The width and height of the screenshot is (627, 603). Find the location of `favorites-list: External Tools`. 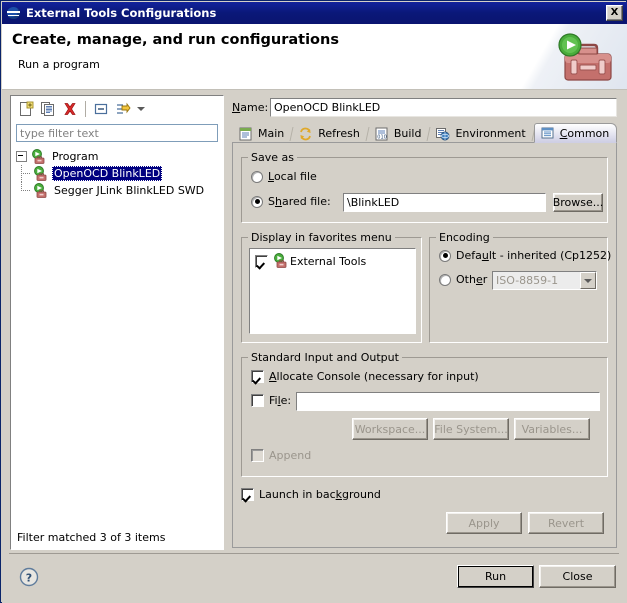

favorites-list: External Tools is located at coordinates (332, 291).